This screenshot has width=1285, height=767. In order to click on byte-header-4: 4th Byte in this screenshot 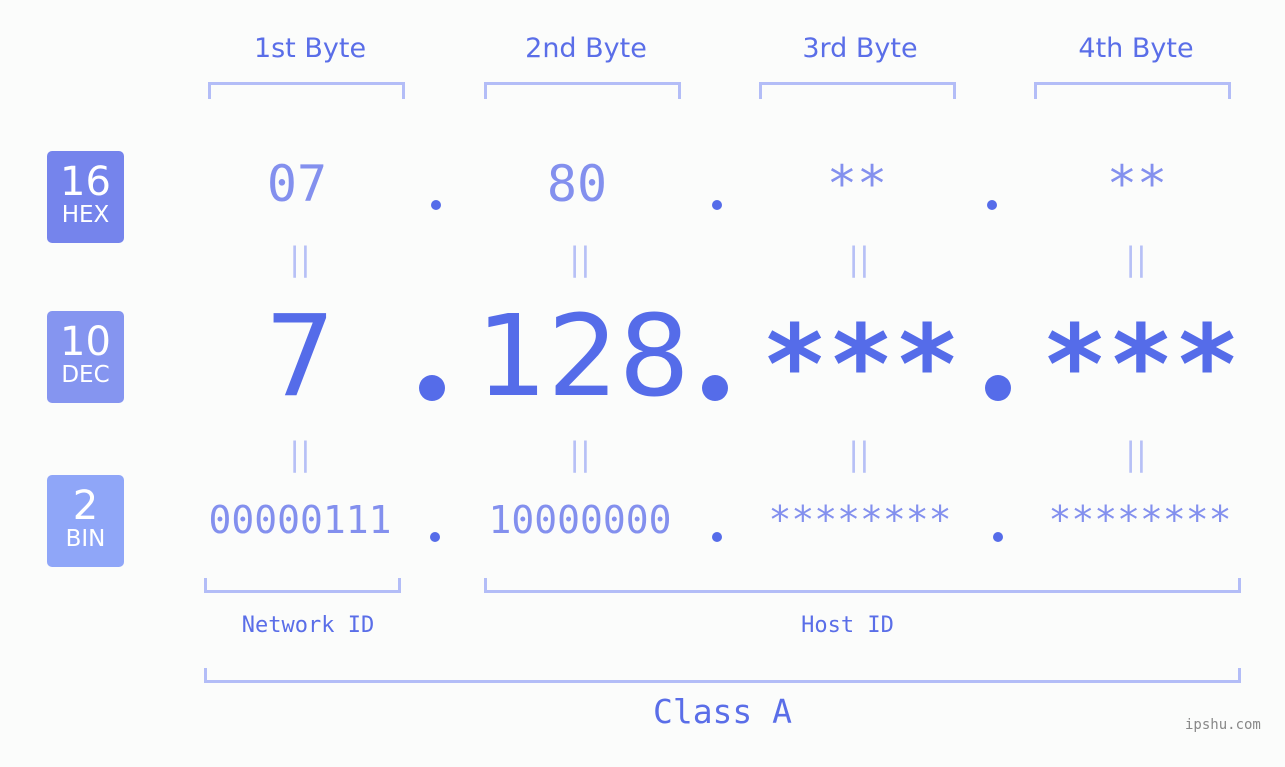, I will do `click(1136, 48)`.